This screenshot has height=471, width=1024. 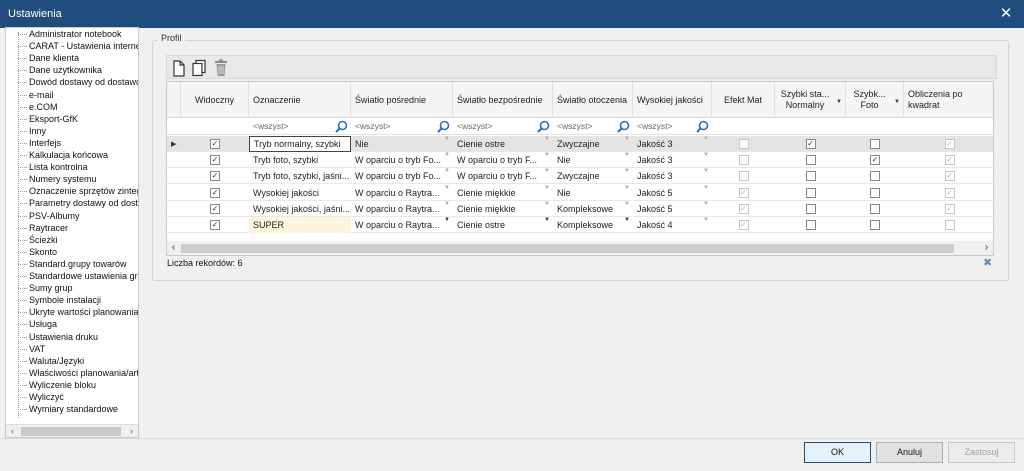 I want to click on cancel-button: Anuluj, so click(x=909, y=452).